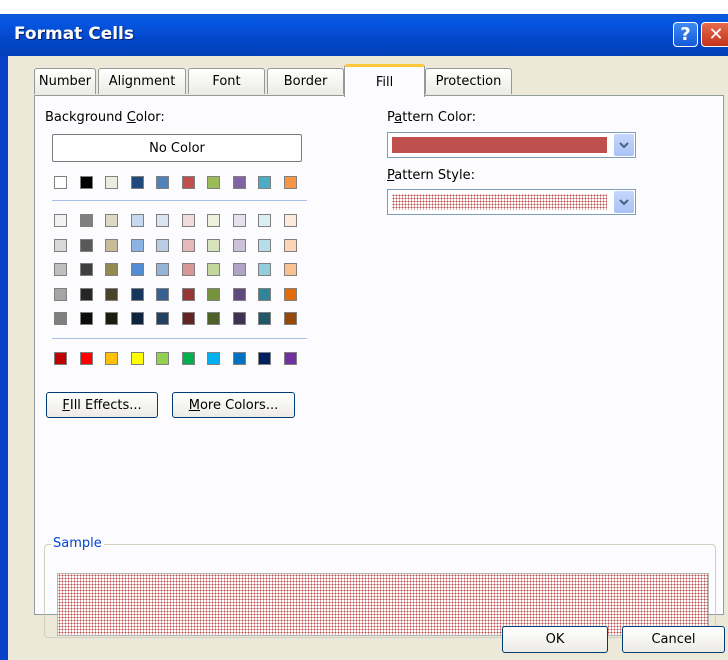 The image size is (728, 660). Describe the element at coordinates (555, 639) in the screenshot. I see `ok-button: OK` at that location.